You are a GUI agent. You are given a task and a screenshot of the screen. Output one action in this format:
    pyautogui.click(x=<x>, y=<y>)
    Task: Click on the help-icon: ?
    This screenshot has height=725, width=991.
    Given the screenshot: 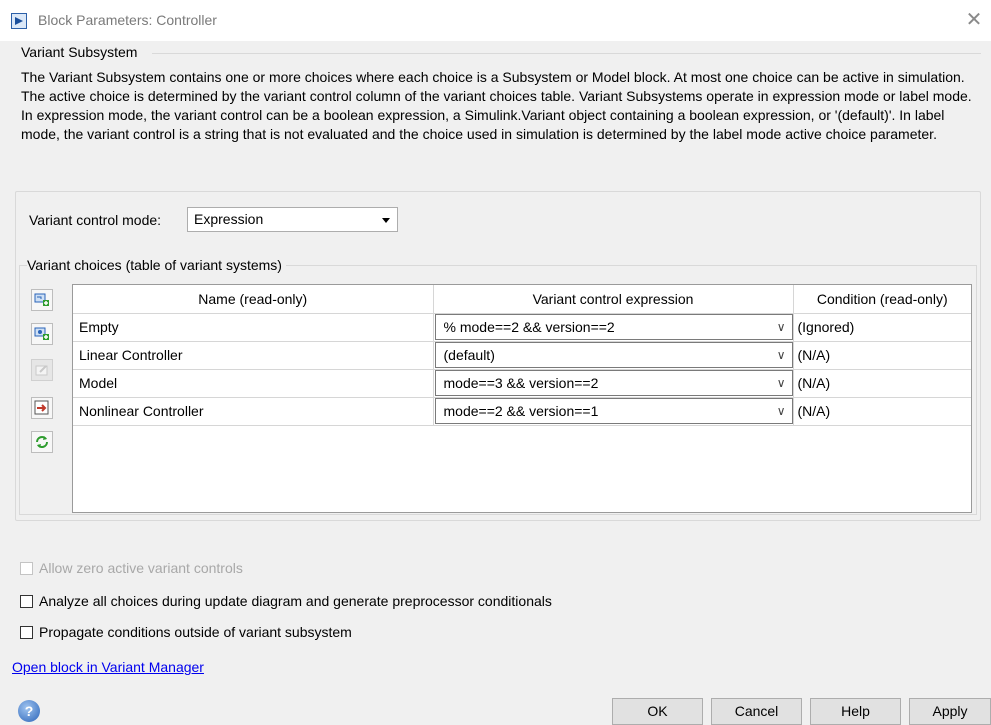 What is the action you would take?
    pyautogui.click(x=29, y=711)
    